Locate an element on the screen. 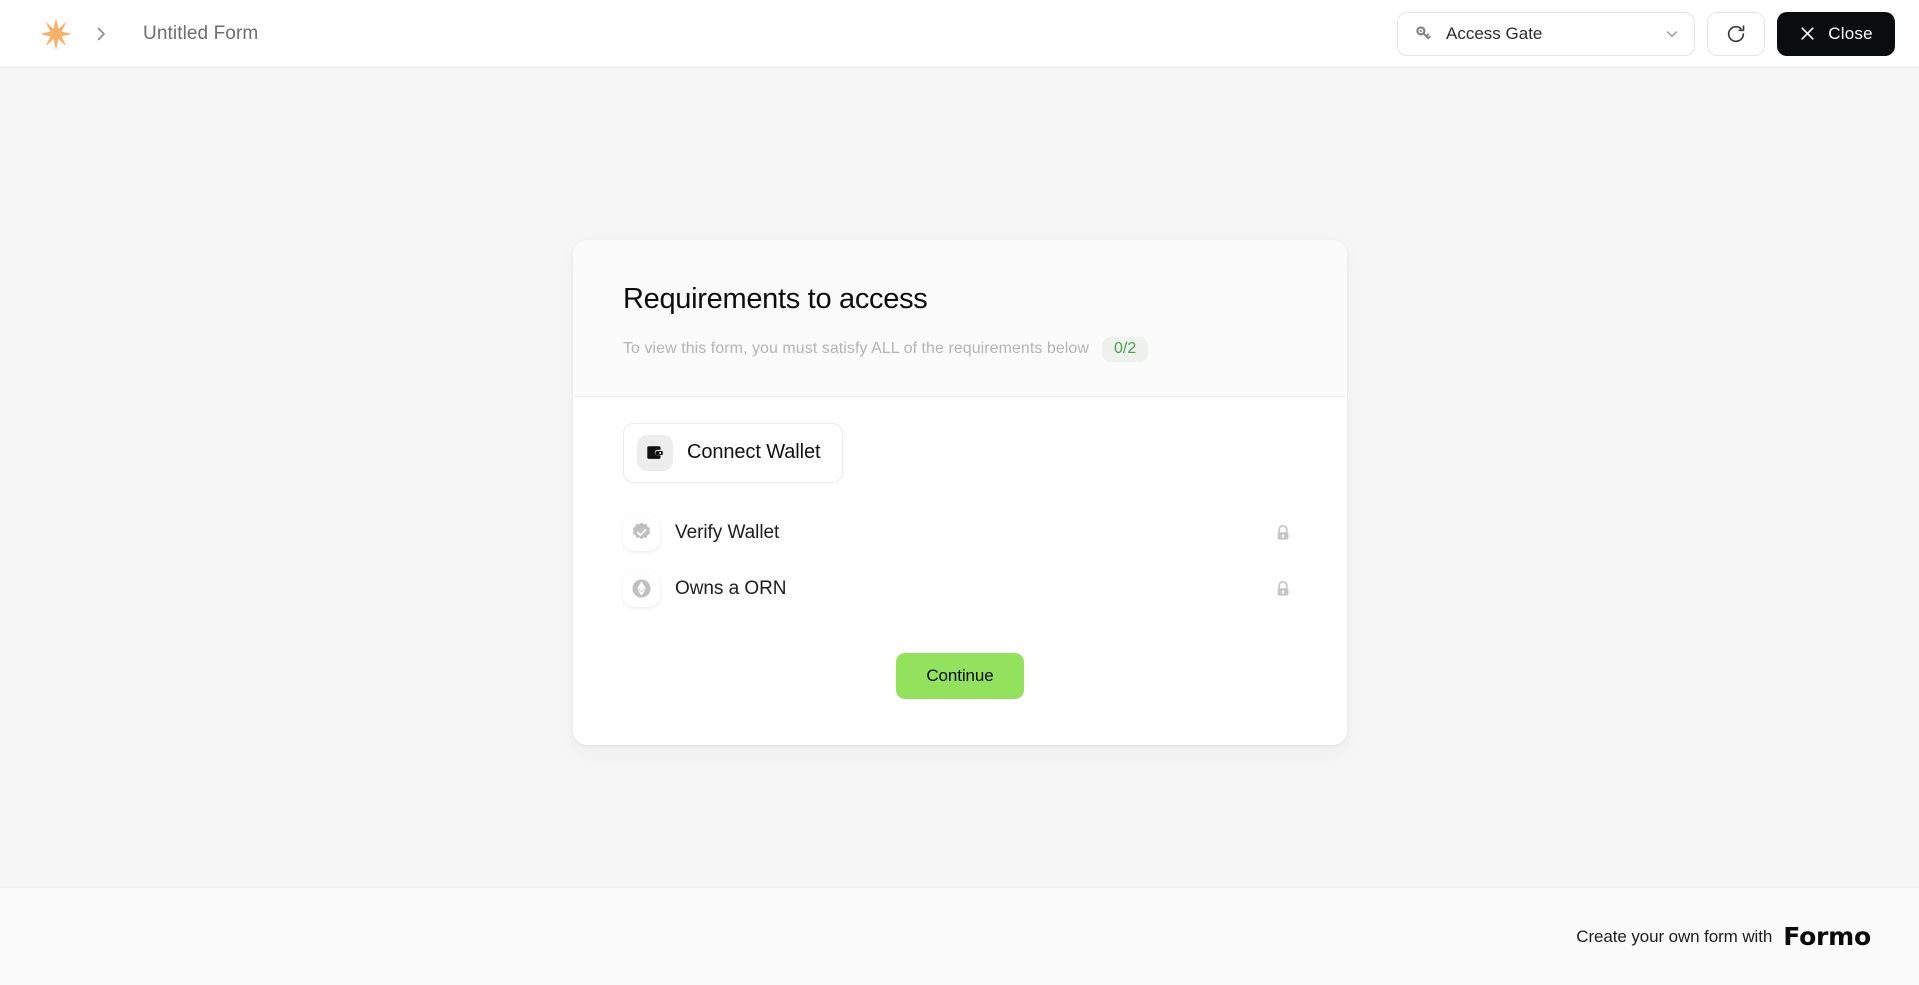  page-title: Untitled Form is located at coordinates (201, 33).